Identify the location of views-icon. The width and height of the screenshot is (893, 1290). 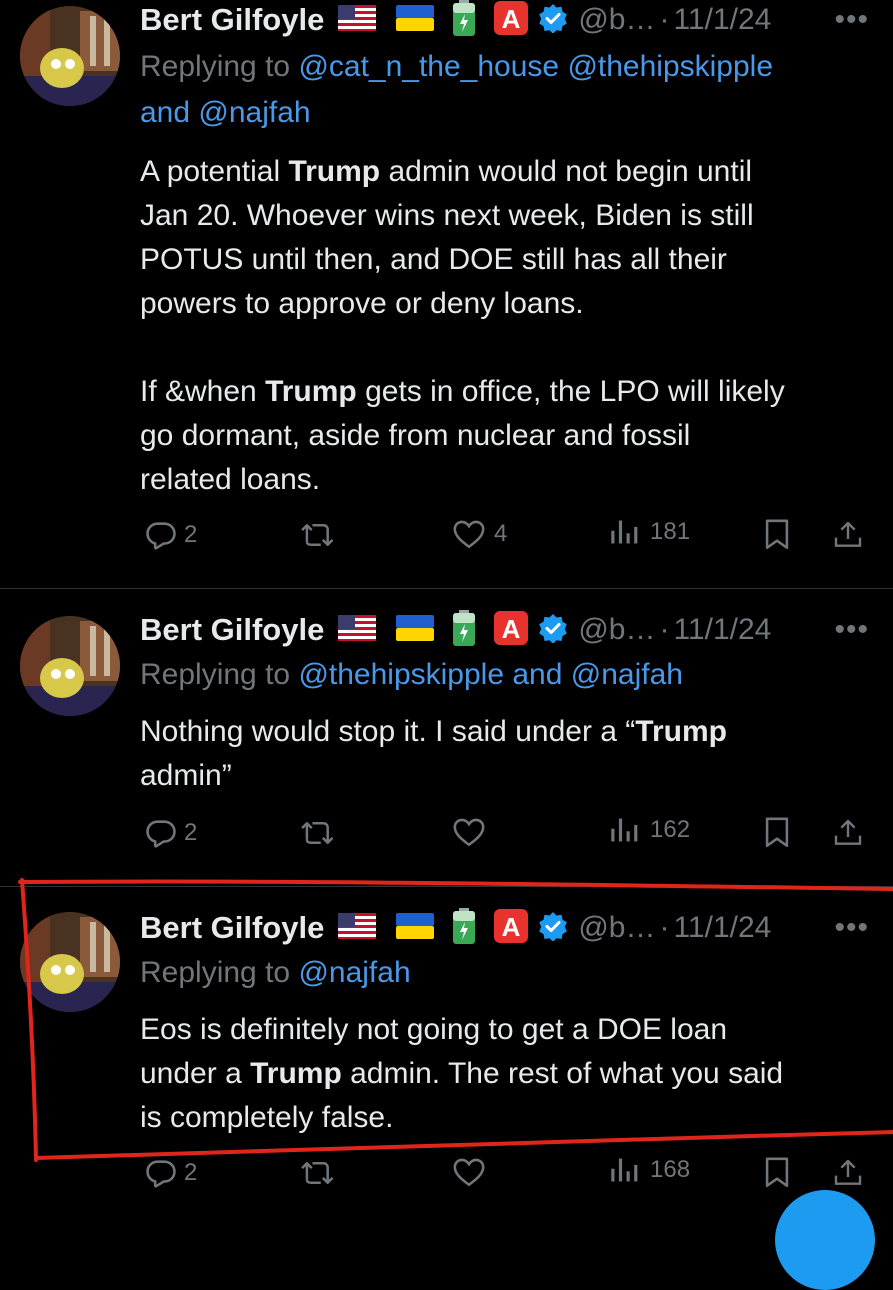
(624, 532).